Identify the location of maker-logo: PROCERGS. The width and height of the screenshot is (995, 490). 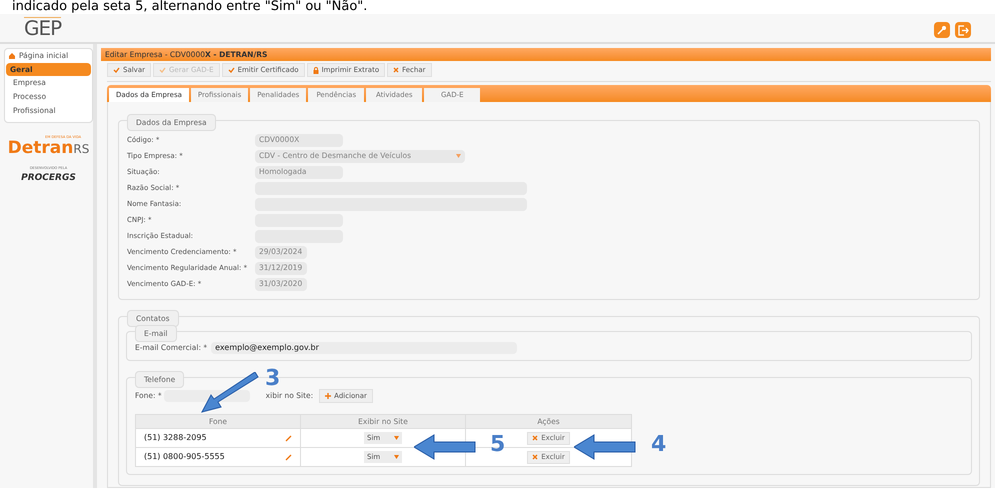
(48, 178).